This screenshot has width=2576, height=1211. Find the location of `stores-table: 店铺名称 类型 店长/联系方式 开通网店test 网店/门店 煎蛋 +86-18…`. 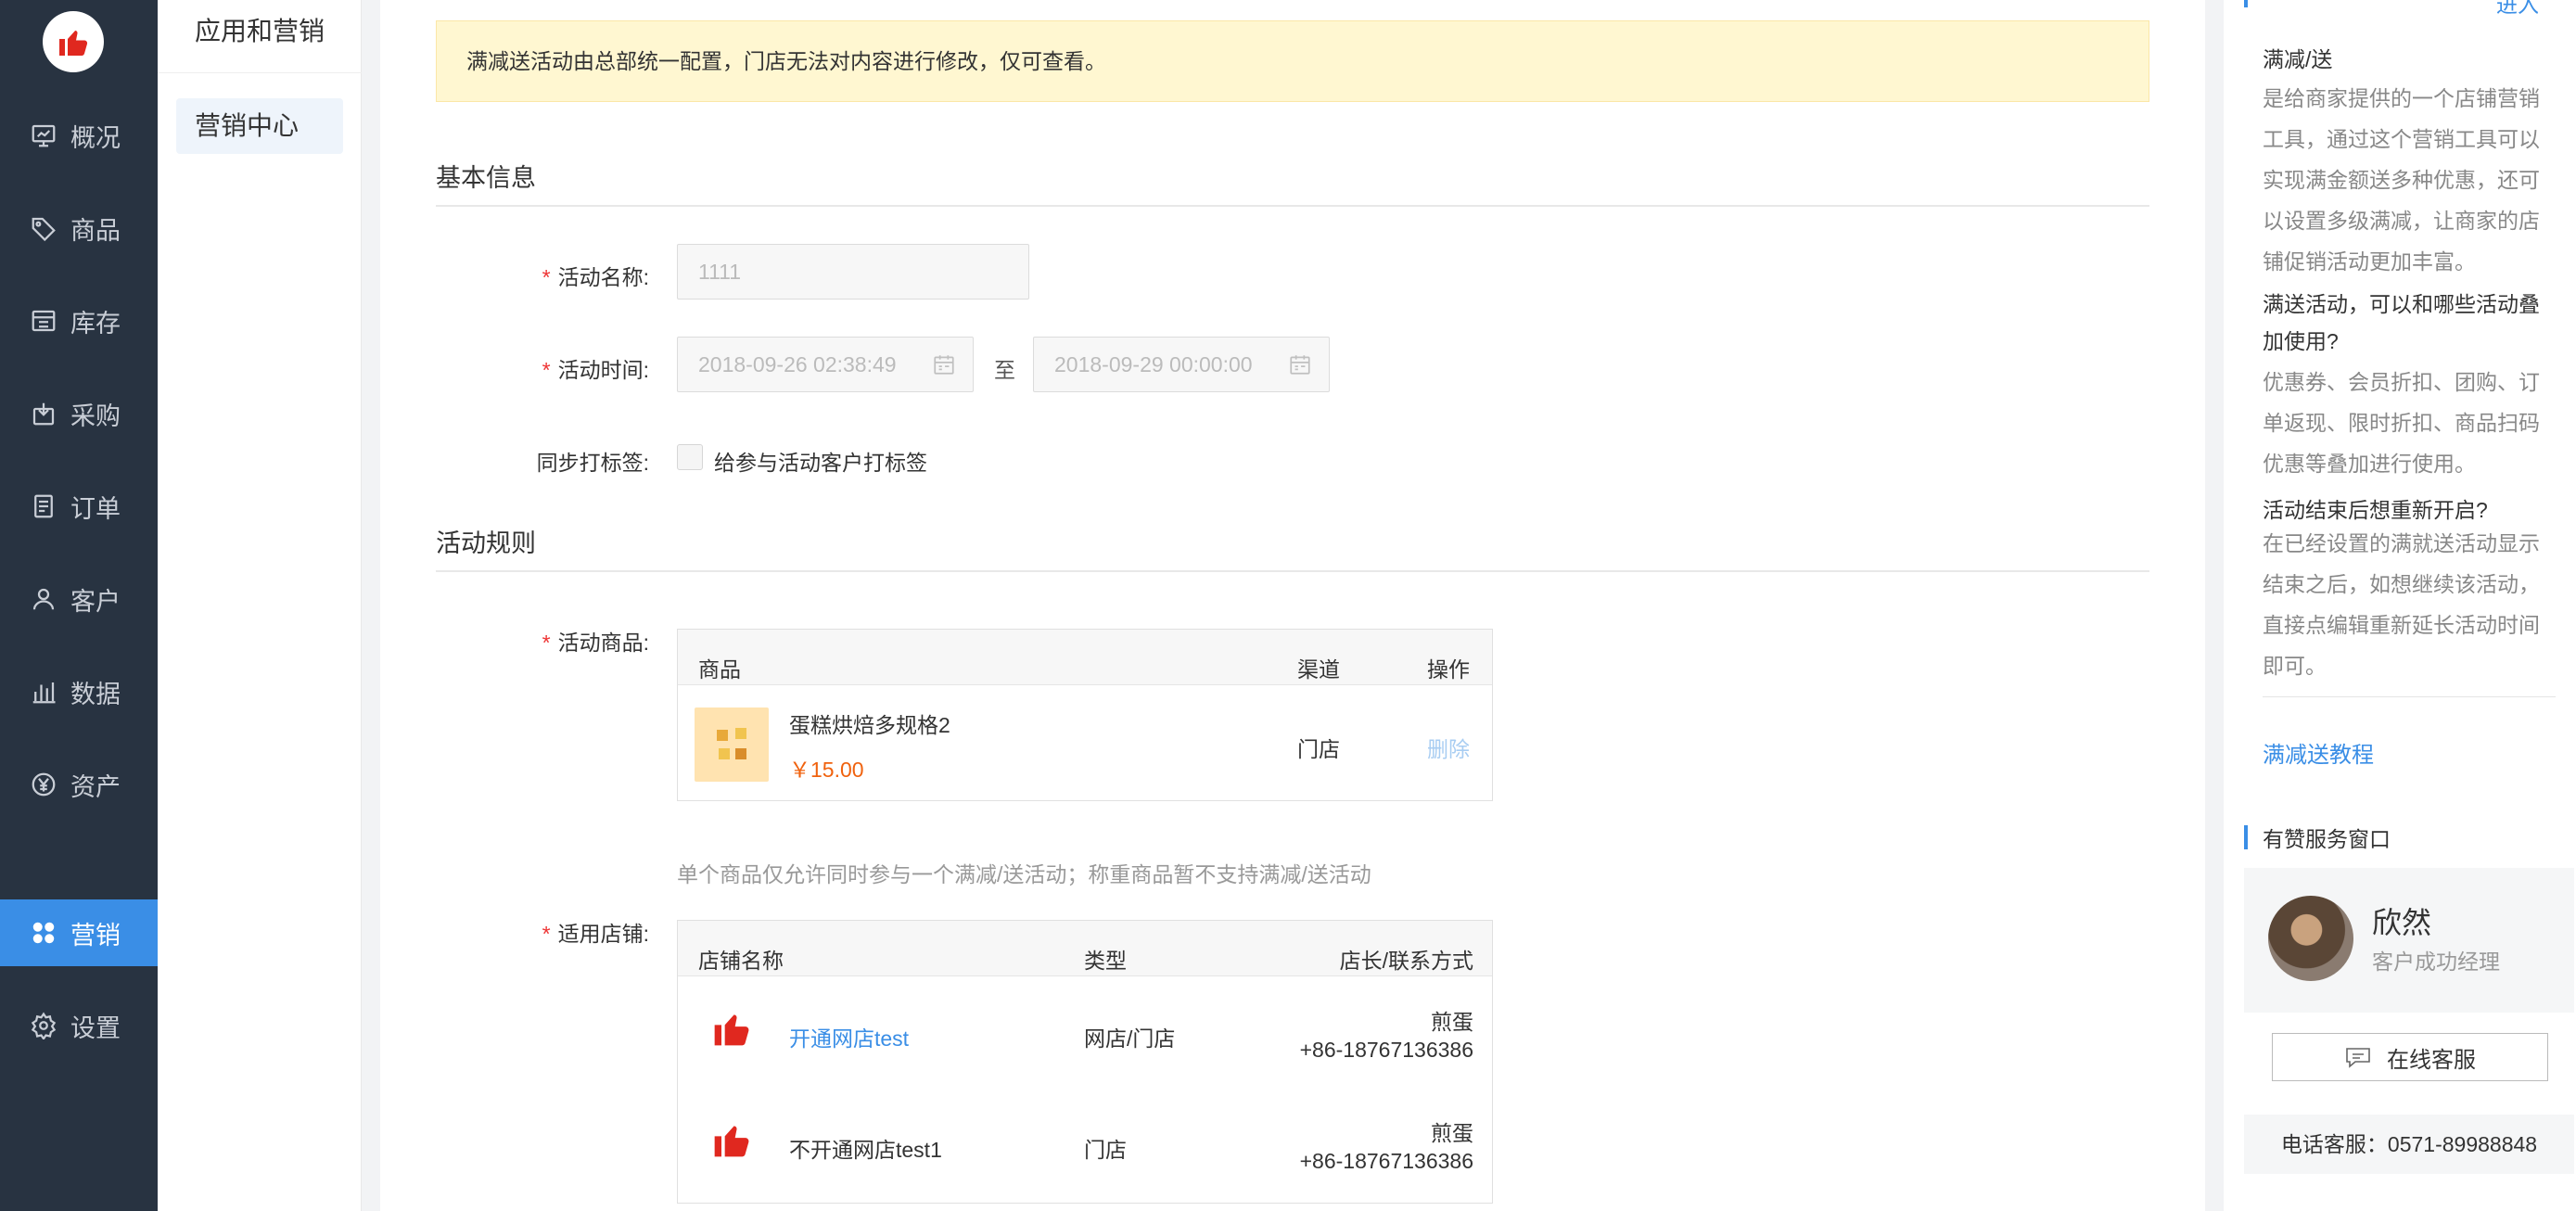

stores-table: 店铺名称 类型 店长/联系方式 开通网店test 网店/门店 煎蛋 +86-18… is located at coordinates (1085, 1062).